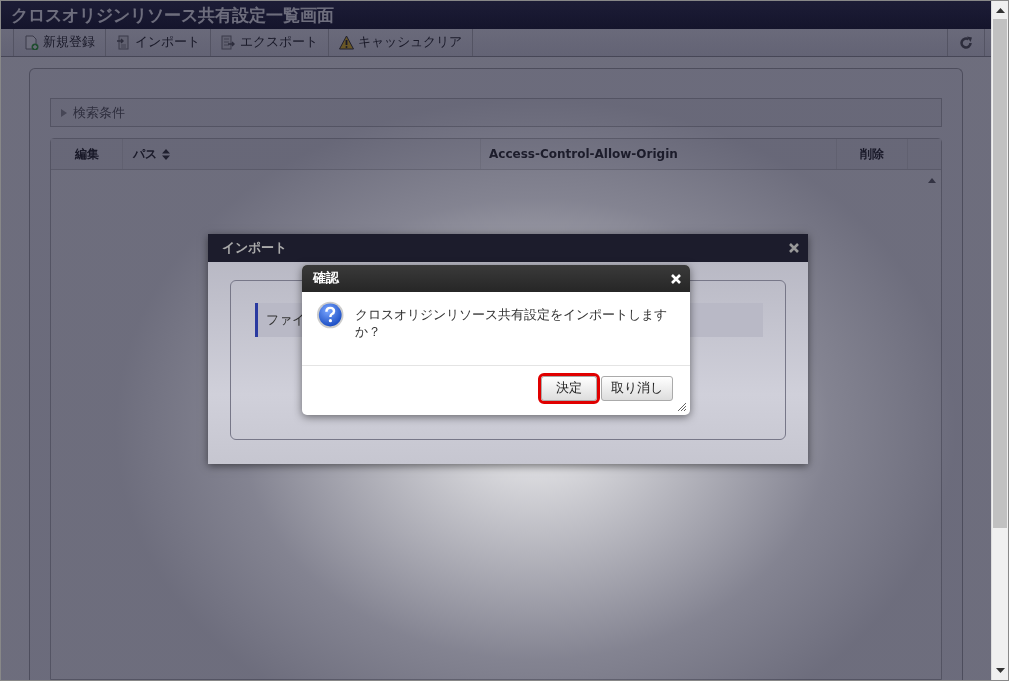  Describe the element at coordinates (1000, 10) in the screenshot. I see `scroll-up-arrow-icon` at that location.